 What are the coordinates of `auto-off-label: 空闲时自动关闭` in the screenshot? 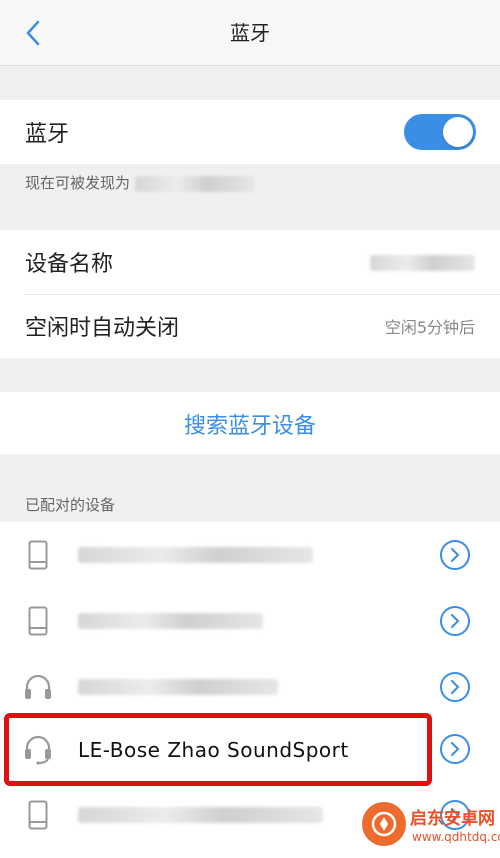 It's located at (102, 328).